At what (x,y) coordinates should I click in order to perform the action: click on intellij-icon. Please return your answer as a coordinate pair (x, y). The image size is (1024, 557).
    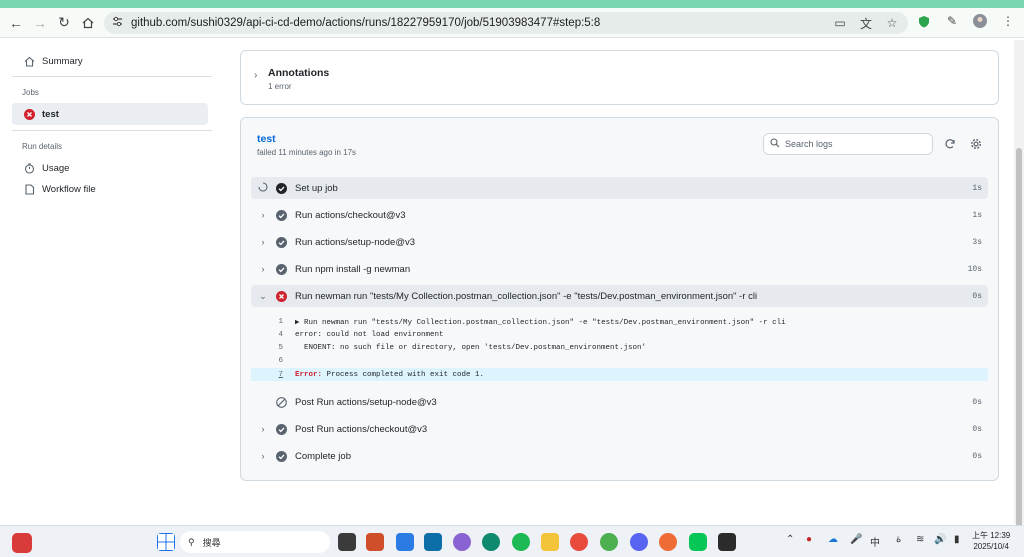
    Looking at the image, I should click on (375, 542).